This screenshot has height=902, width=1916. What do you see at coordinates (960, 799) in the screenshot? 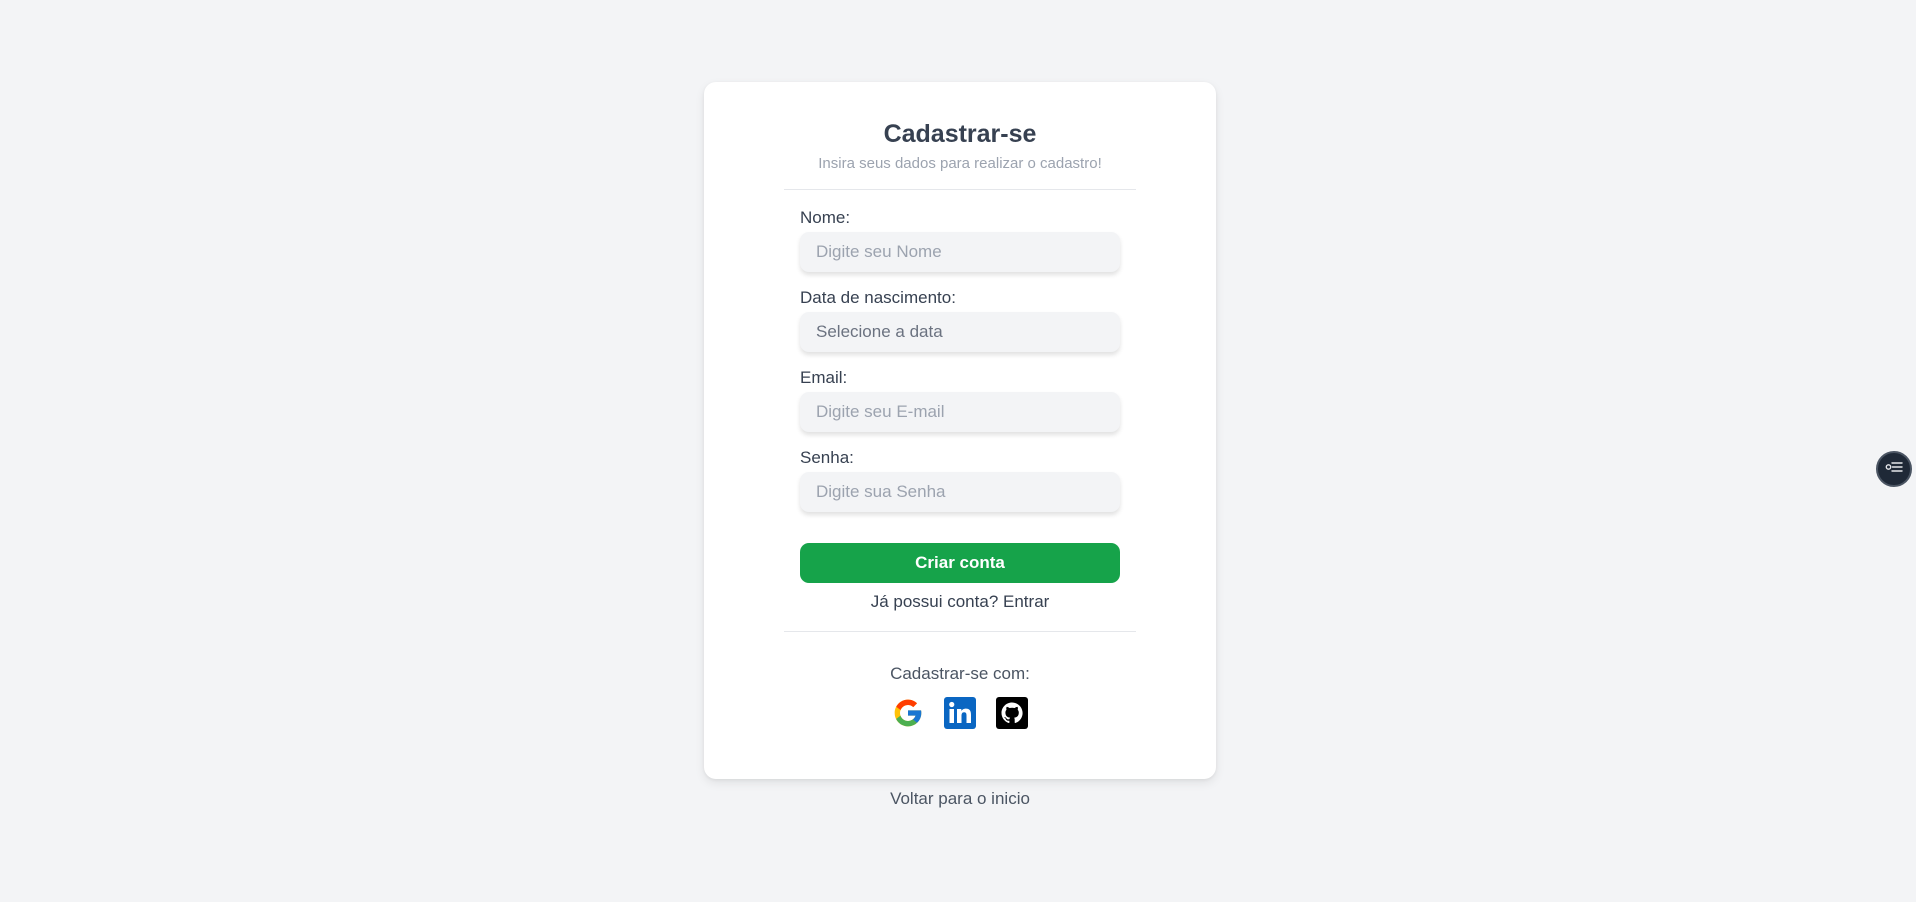
I see `back-to-home-link: Voltar para o inicio` at bounding box center [960, 799].